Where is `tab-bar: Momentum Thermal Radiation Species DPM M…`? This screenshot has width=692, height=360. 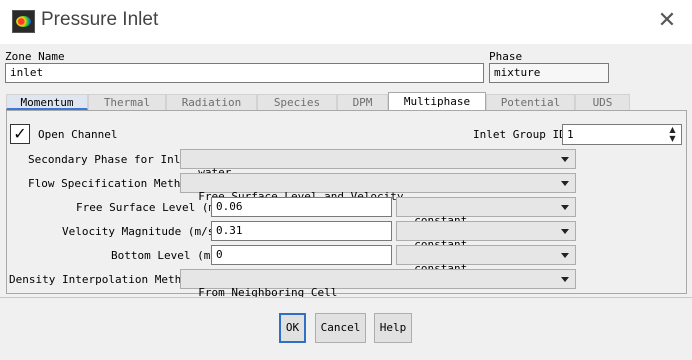 tab-bar: Momentum Thermal Radiation Species DPM M… is located at coordinates (318, 101).